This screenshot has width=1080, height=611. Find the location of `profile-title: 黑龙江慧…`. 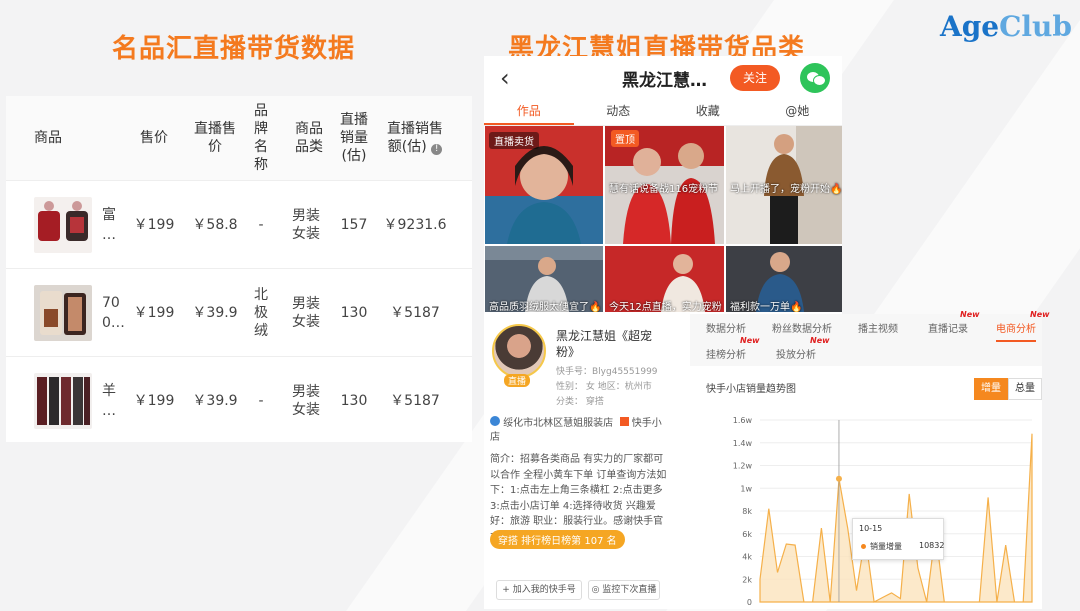

profile-title: 黑龙江慧… is located at coordinates (664, 81).